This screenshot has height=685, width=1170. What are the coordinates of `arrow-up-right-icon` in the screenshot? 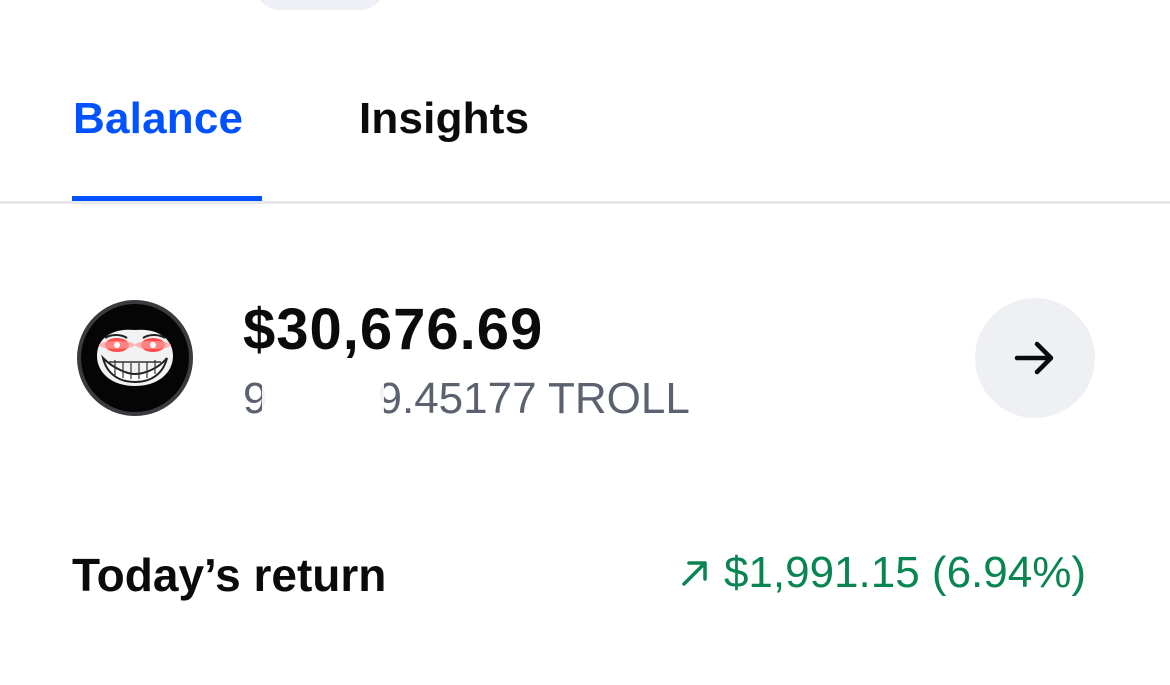 It's located at (694, 573).